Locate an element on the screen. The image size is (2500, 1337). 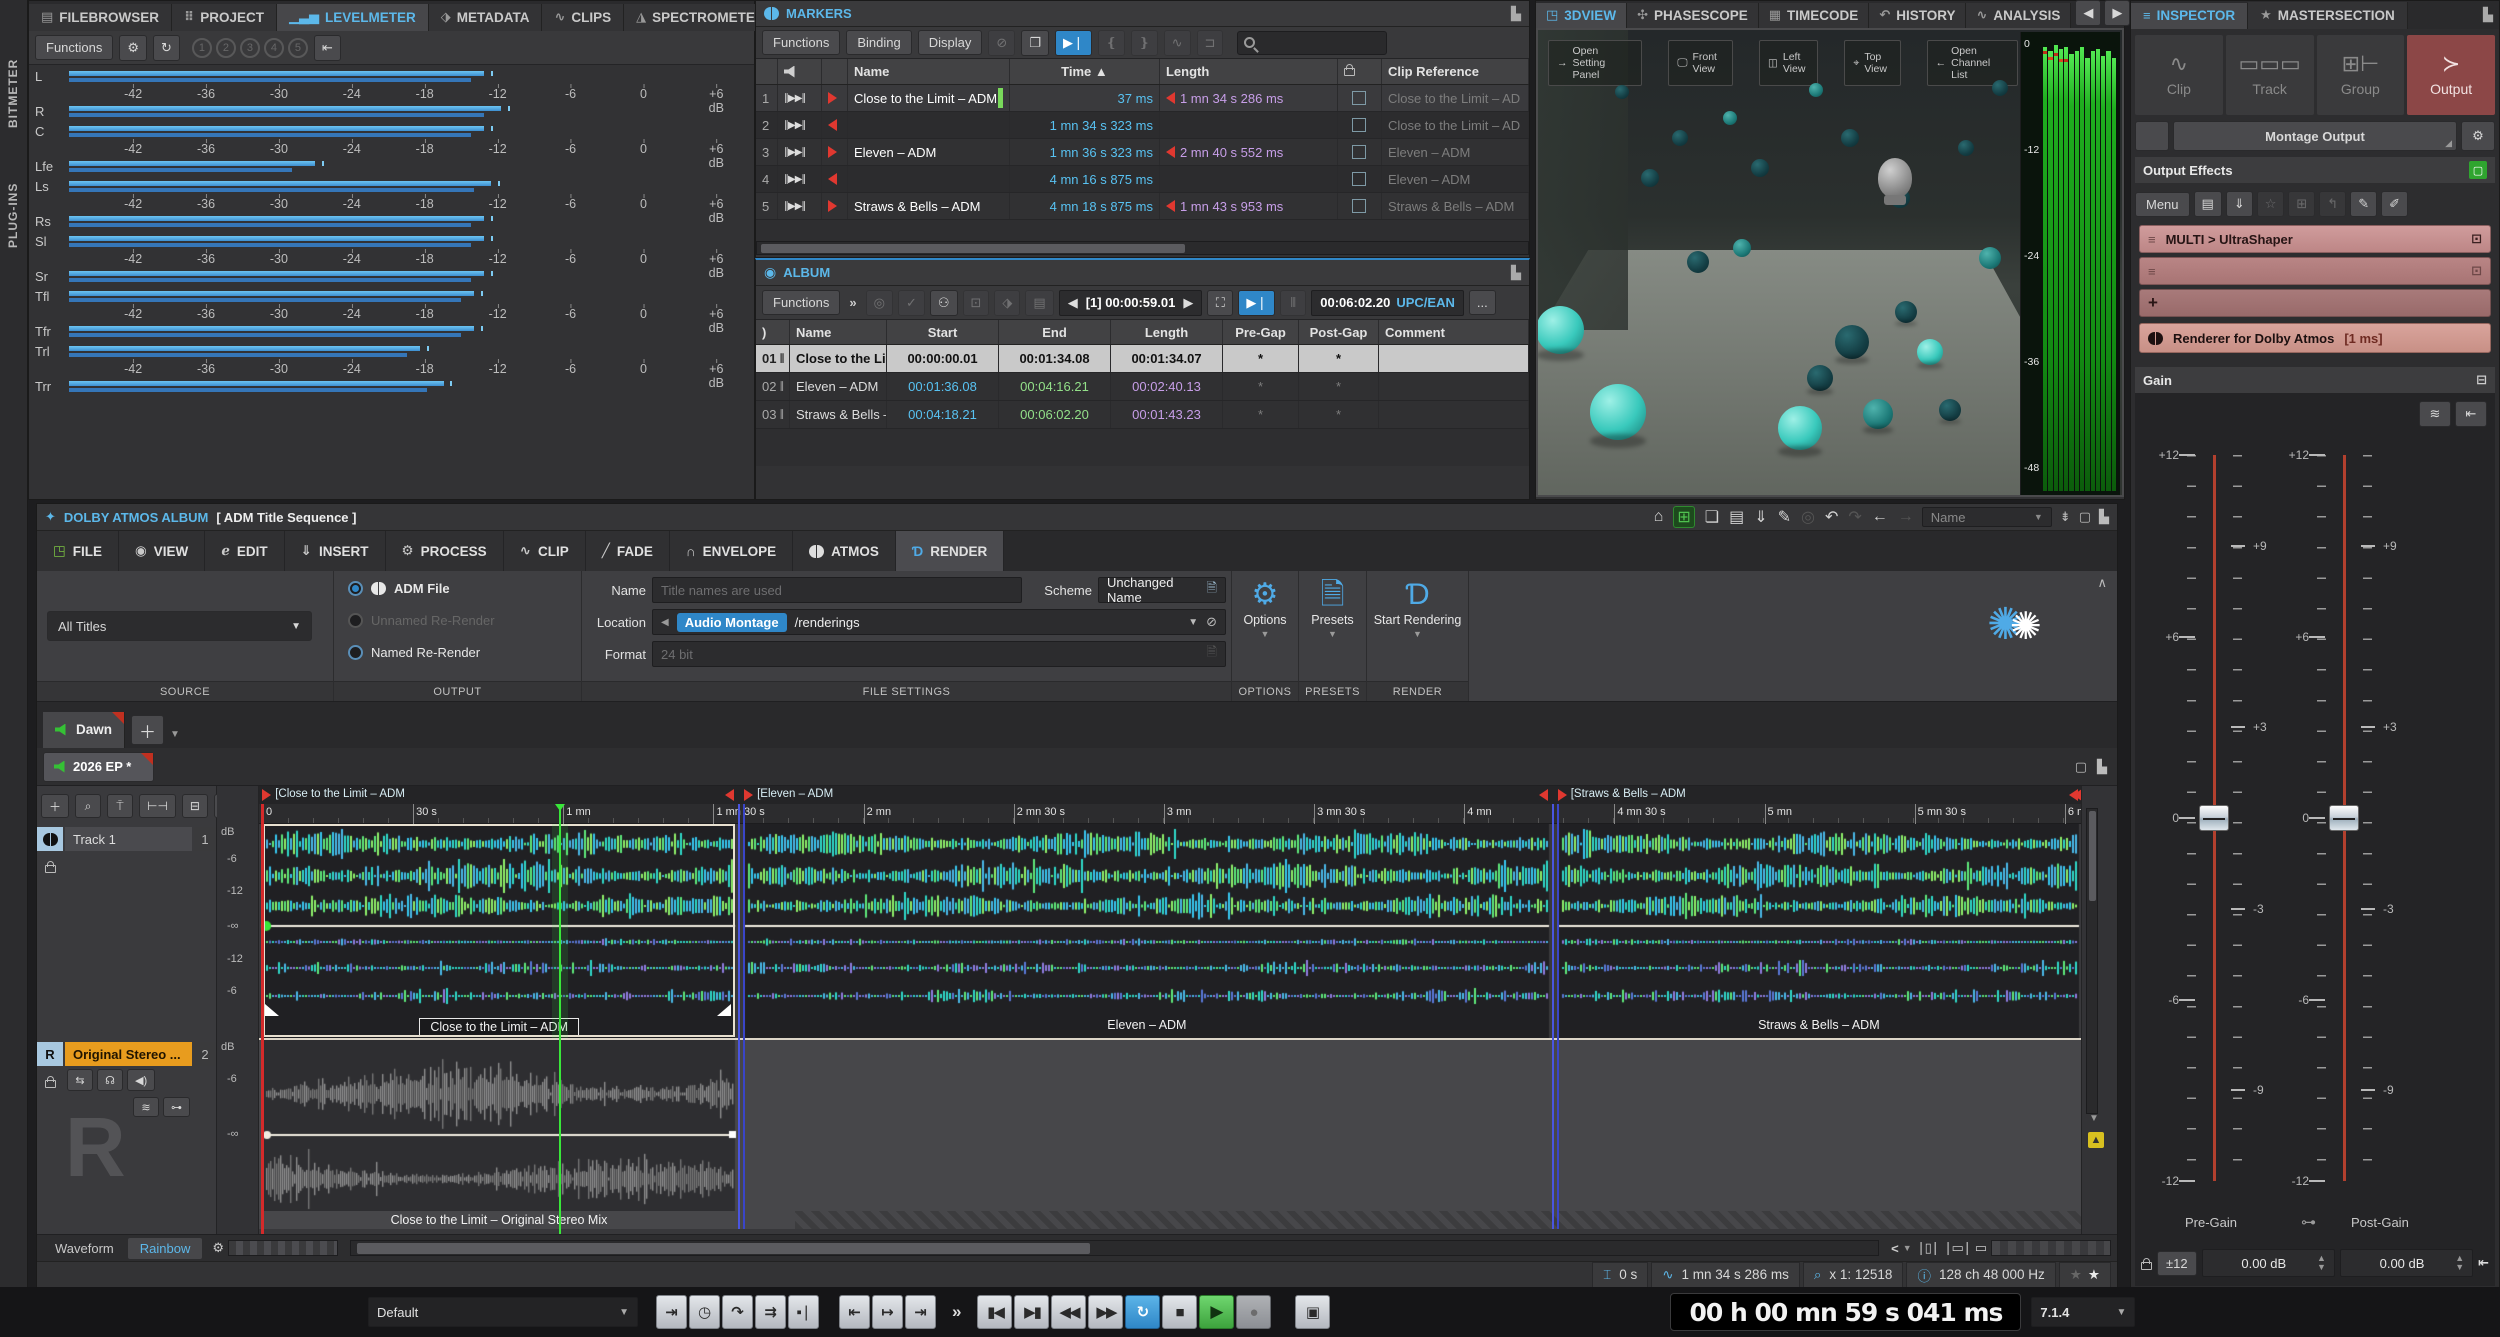
effects-menu-button: Menu is located at coordinates (2162, 204).